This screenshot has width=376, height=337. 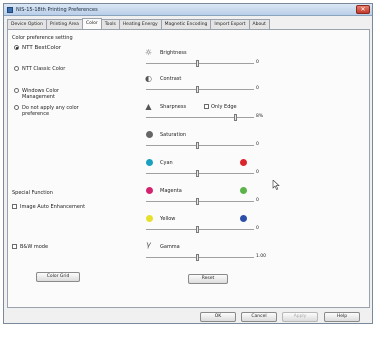 What do you see at coordinates (243, 162) in the screenshot?
I see `red-icon` at bounding box center [243, 162].